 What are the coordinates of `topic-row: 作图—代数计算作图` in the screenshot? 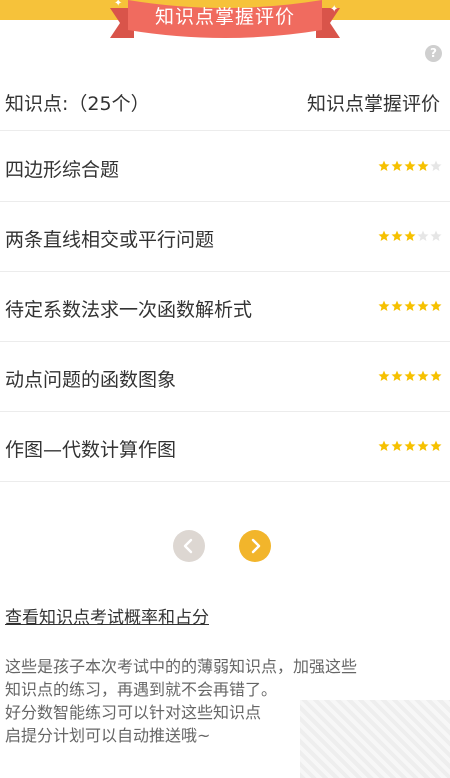 It's located at (225, 446).